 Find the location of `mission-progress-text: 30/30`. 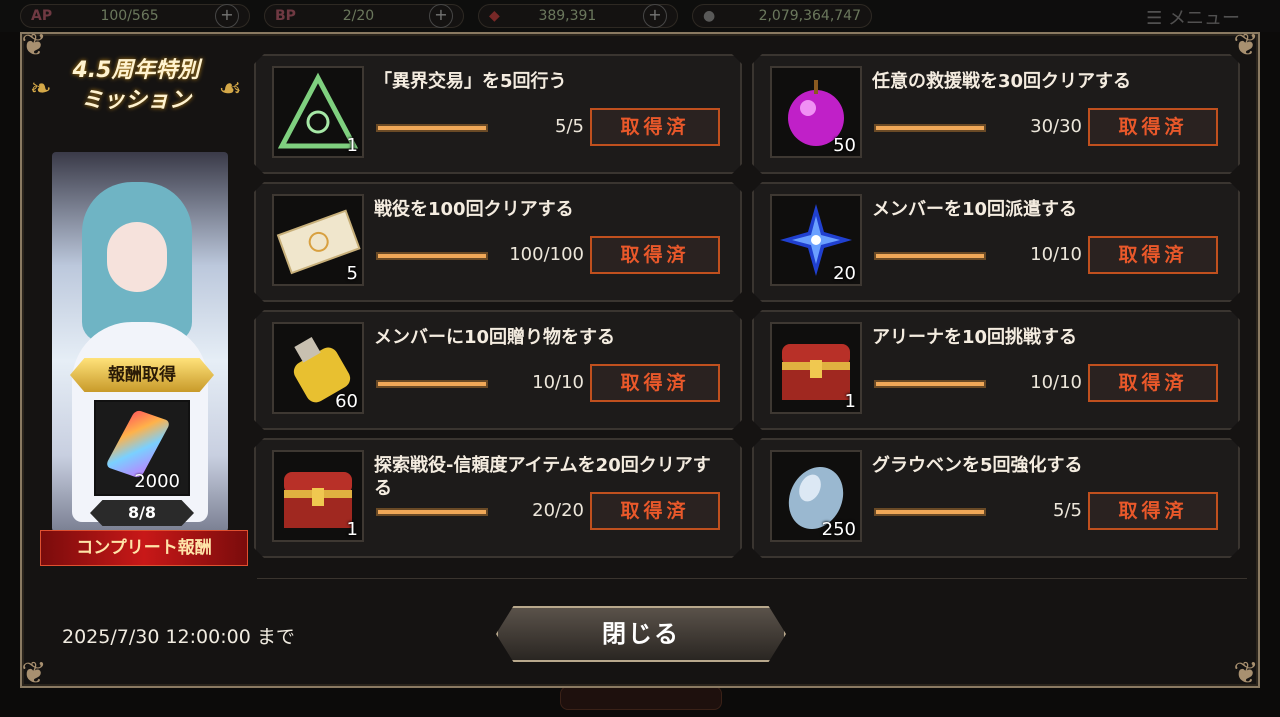

mission-progress-text: 30/30 is located at coordinates (1056, 126).